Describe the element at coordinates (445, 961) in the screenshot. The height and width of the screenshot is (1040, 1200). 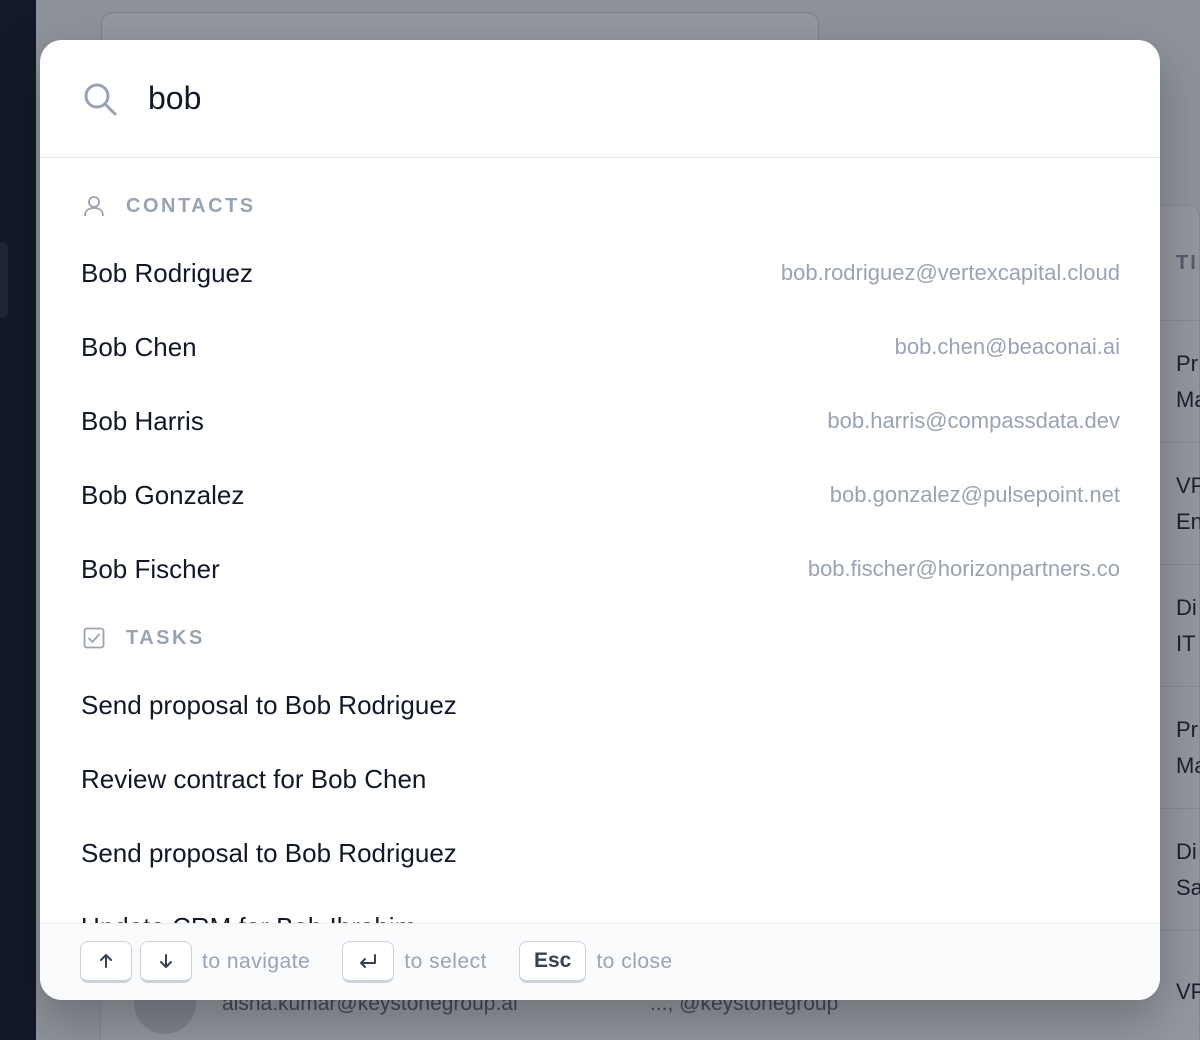
I see `select-hint: to select` at that location.